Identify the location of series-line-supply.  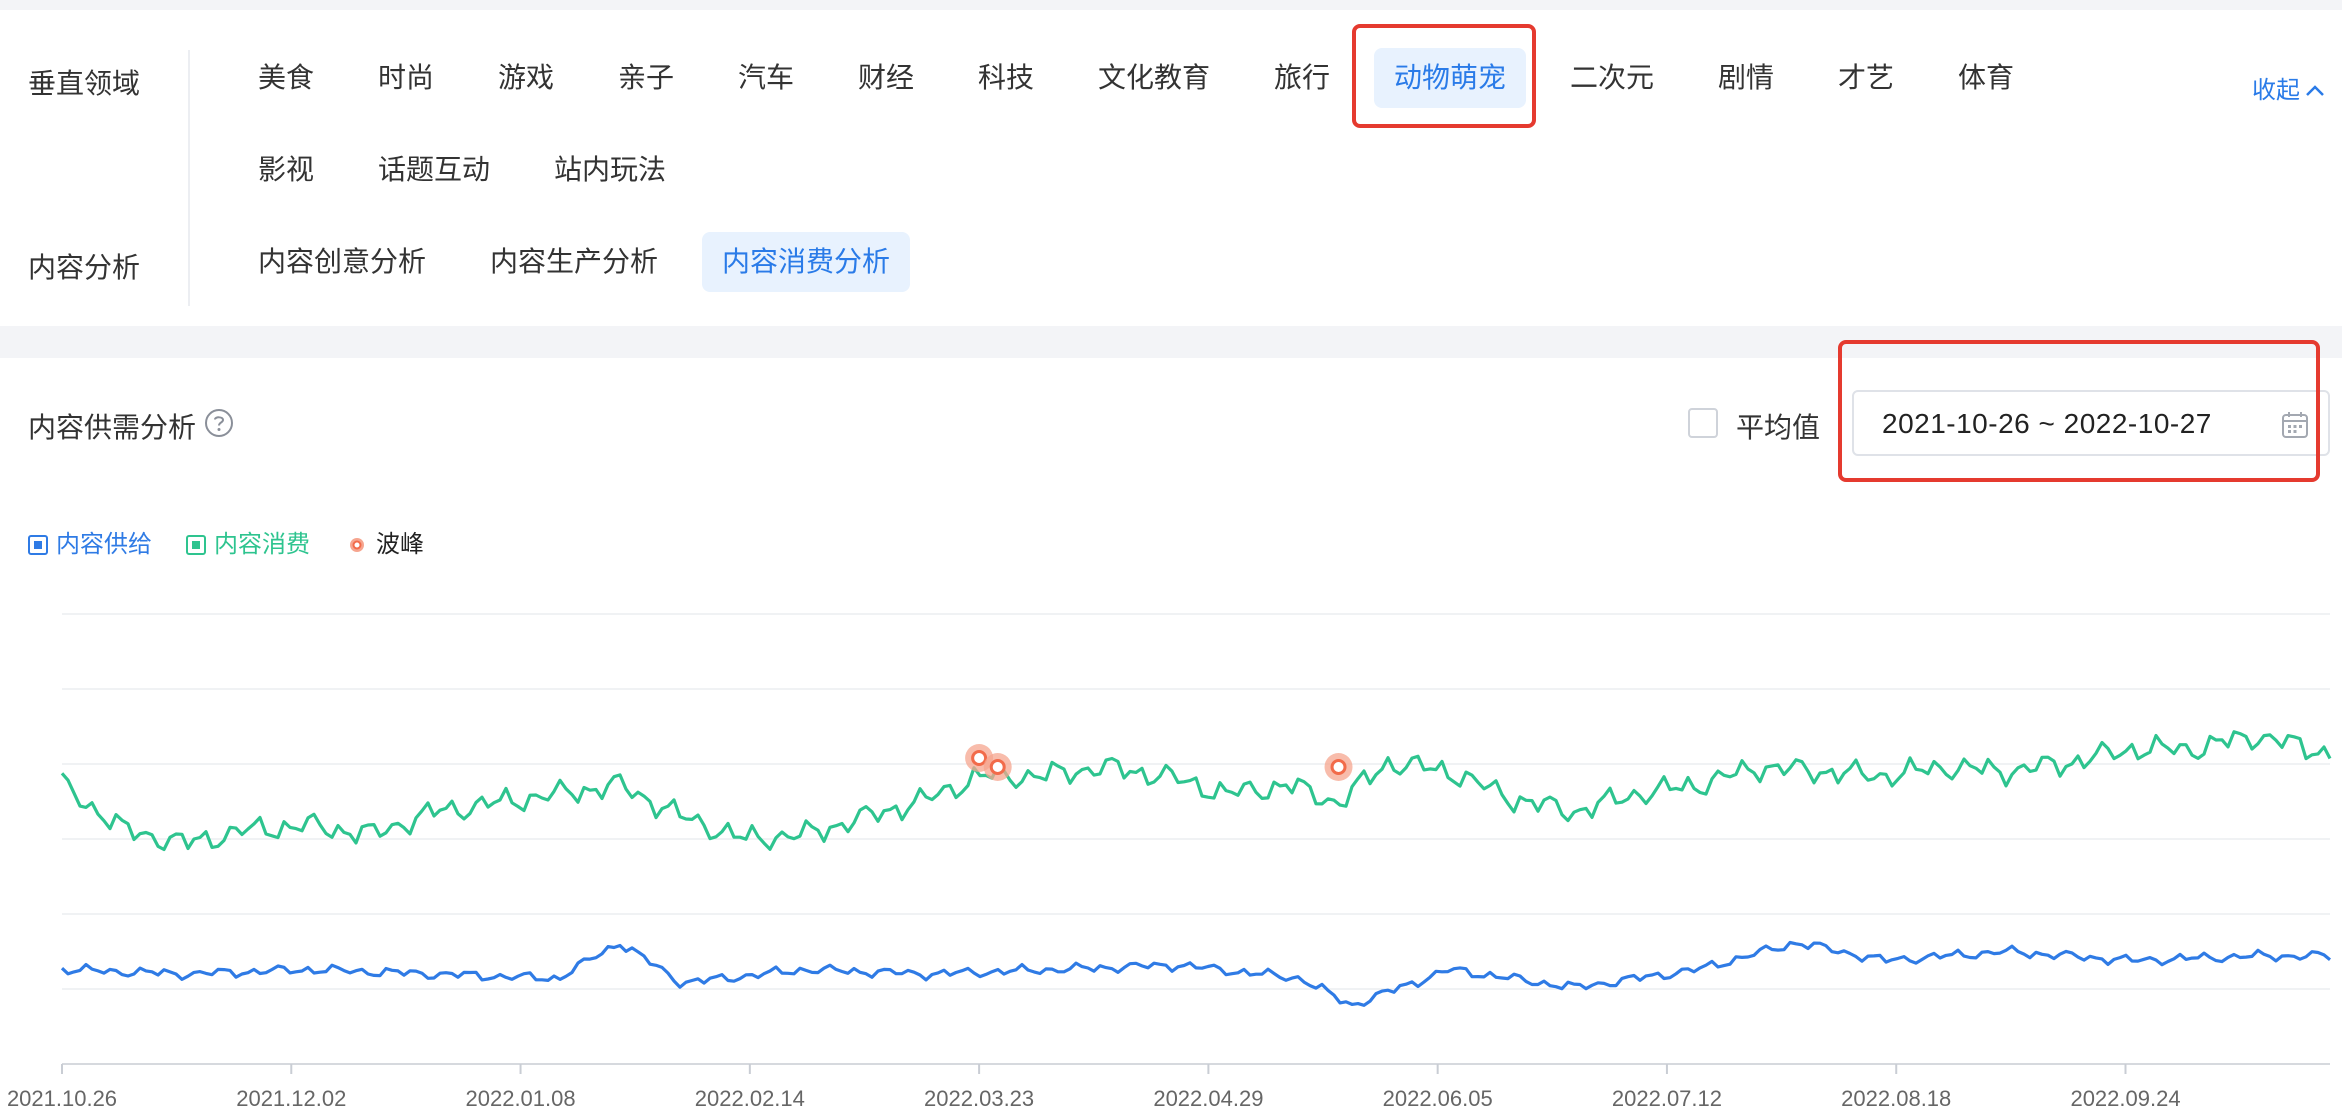
(1195, 973).